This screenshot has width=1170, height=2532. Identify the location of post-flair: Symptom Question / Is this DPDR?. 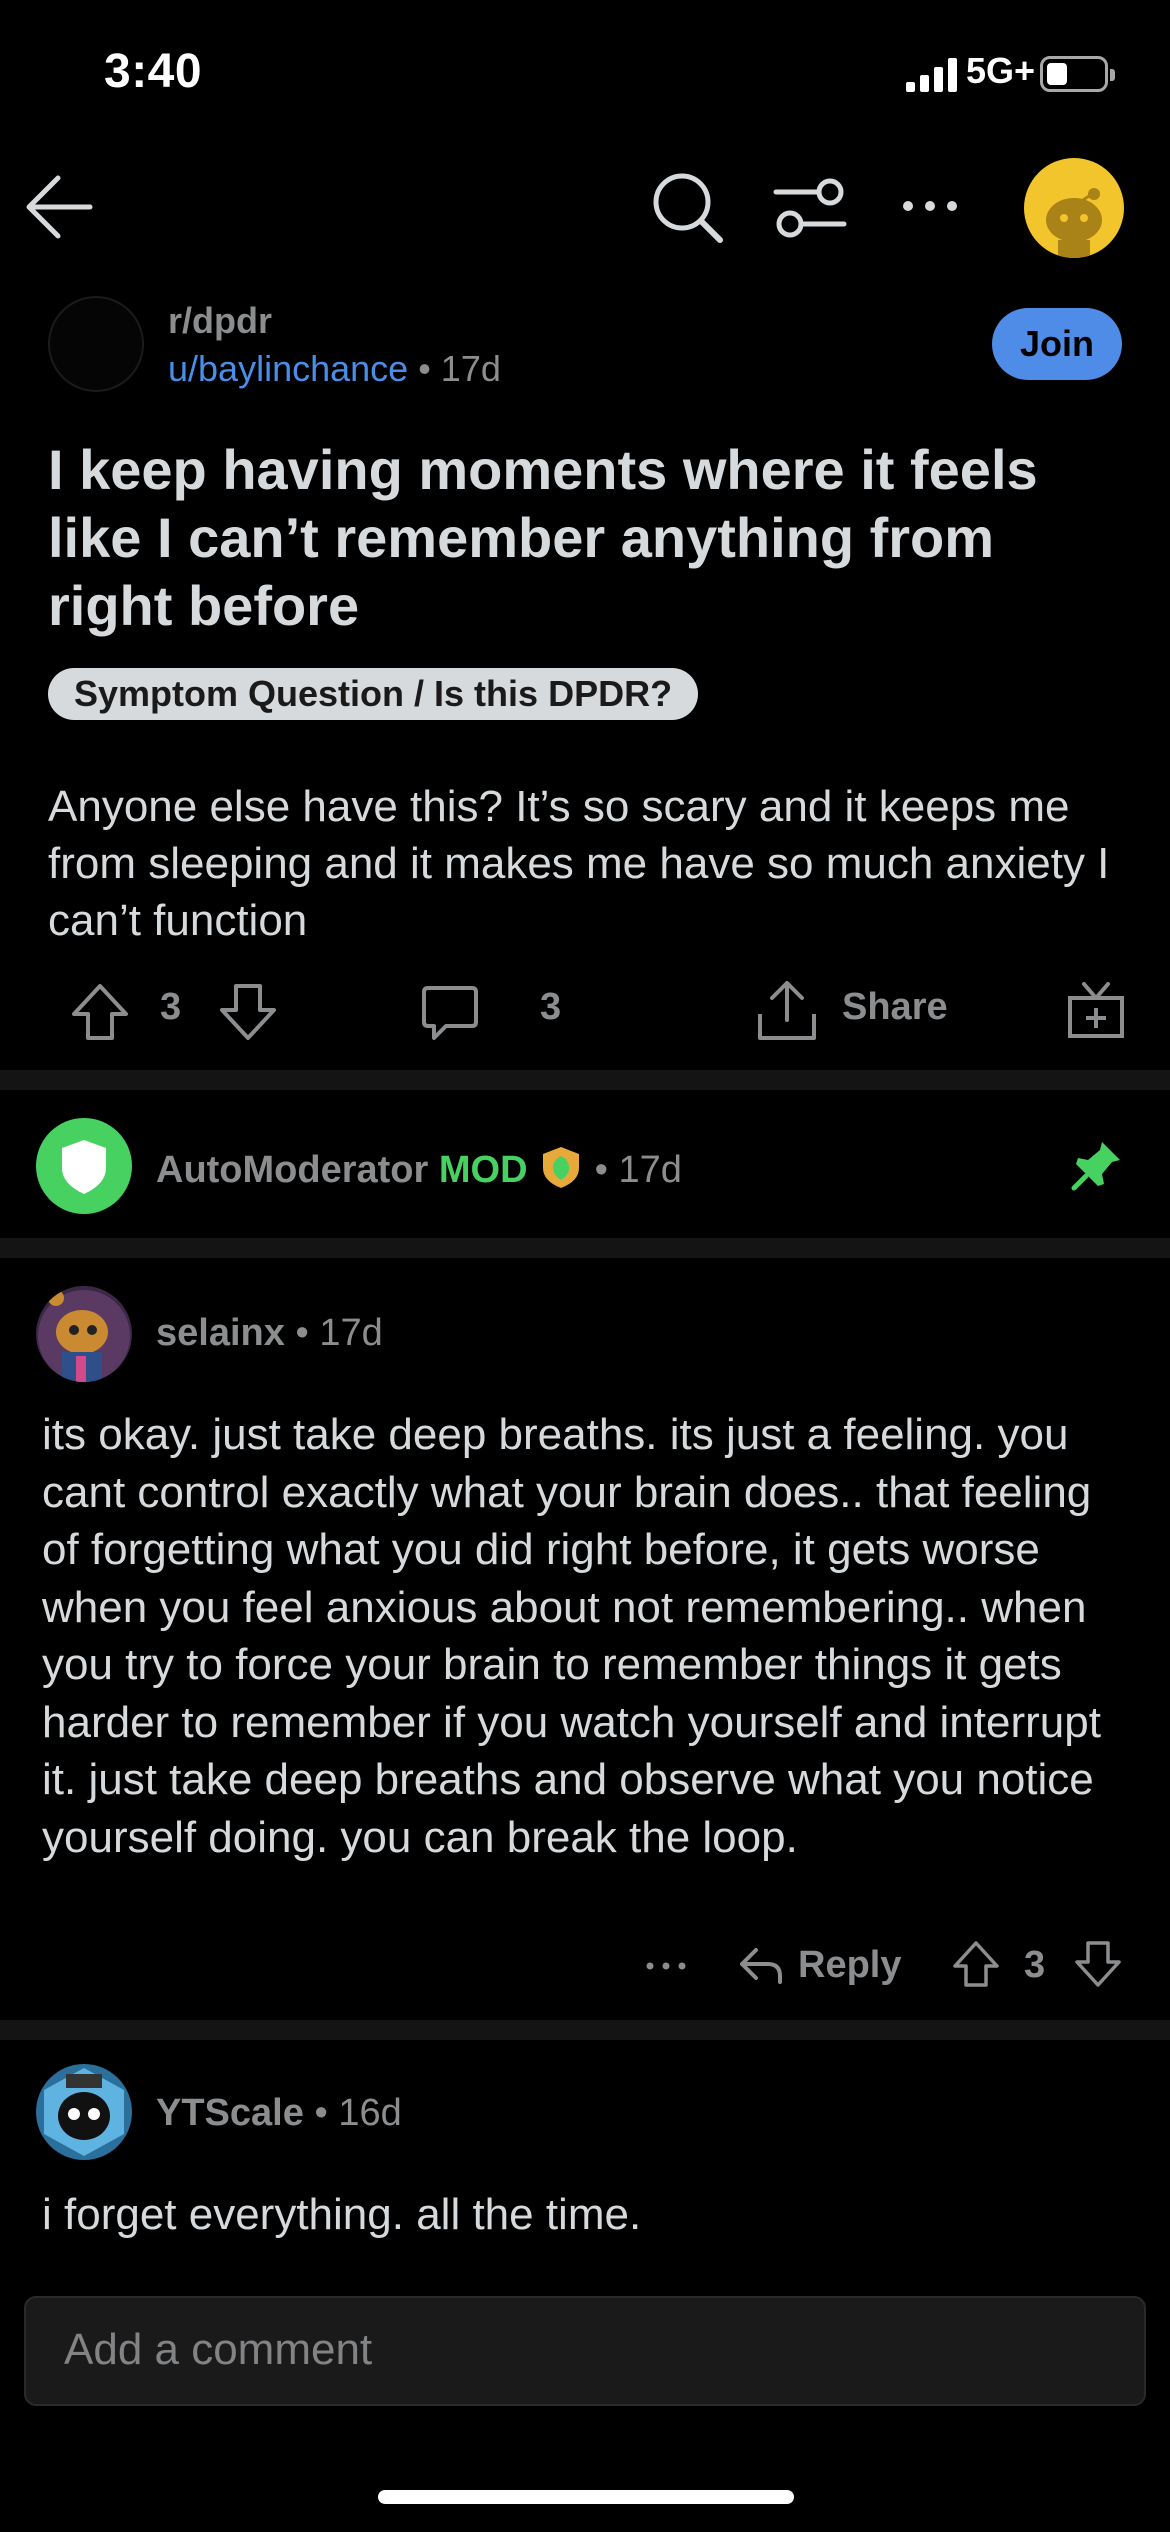
(373, 694).